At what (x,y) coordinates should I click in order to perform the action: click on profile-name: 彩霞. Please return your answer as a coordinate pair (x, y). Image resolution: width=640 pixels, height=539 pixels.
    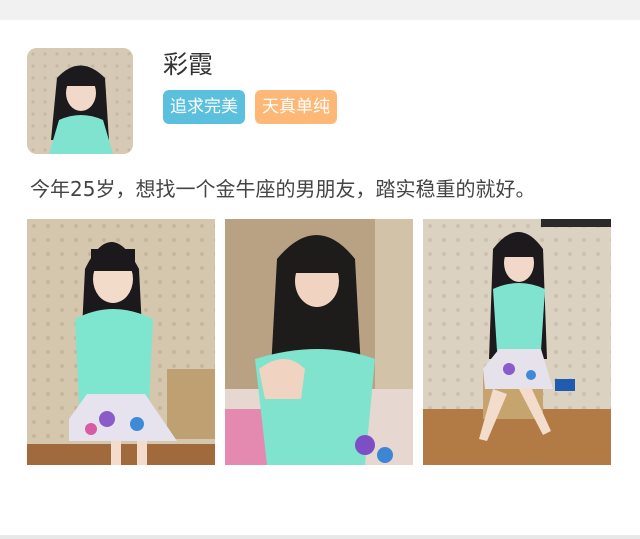
    Looking at the image, I should click on (188, 64).